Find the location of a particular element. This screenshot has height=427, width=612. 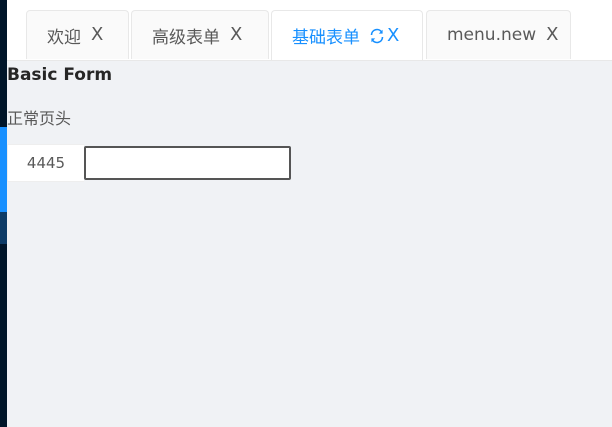

page-header-text: 正常页头 is located at coordinates (39, 118).